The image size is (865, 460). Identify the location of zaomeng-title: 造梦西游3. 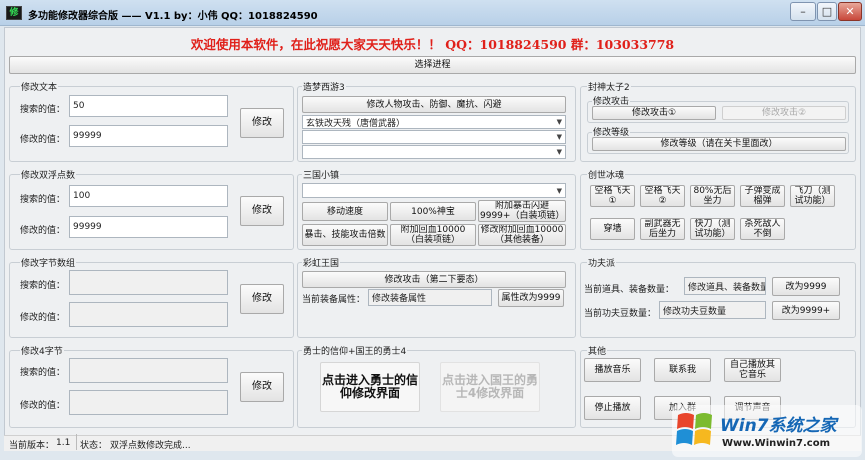
(324, 86).